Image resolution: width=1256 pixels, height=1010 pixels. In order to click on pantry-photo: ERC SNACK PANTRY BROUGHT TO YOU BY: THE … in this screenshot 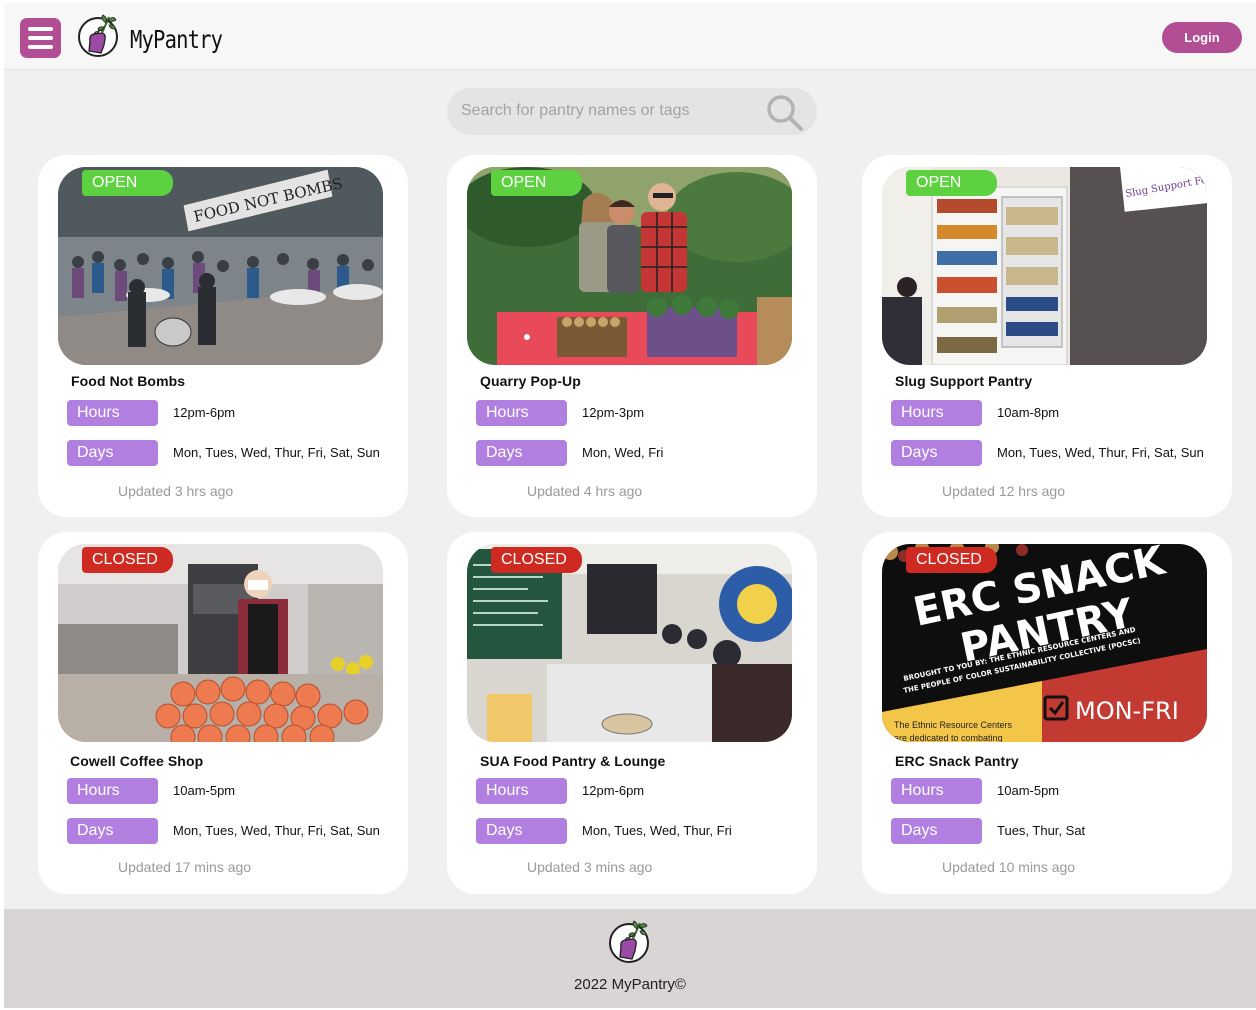, I will do `click(1044, 643)`.